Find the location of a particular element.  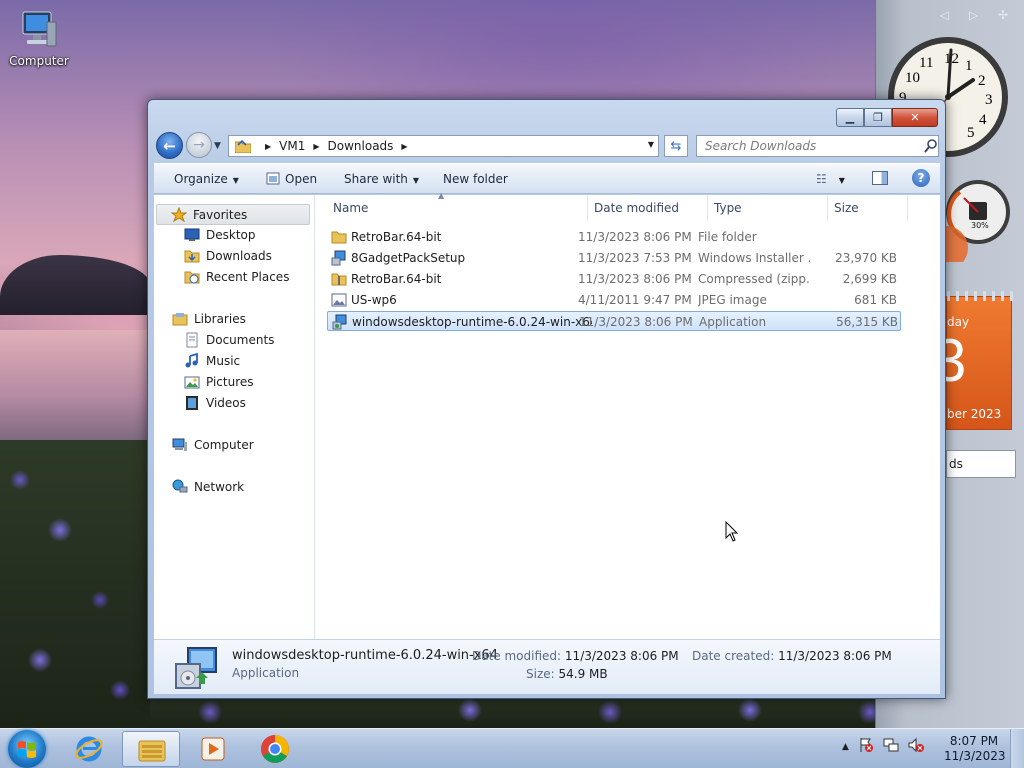

star-icon is located at coordinates (179, 214).